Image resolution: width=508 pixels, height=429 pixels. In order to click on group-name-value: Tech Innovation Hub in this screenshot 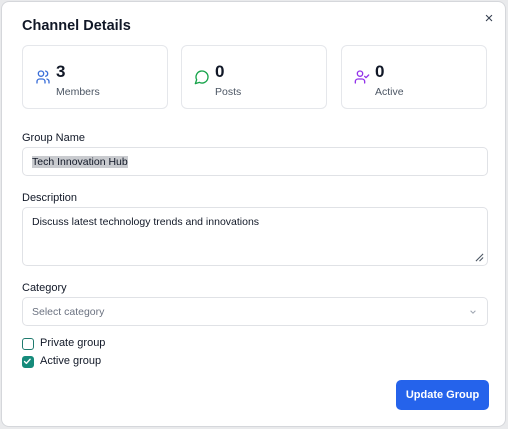, I will do `click(80, 162)`.